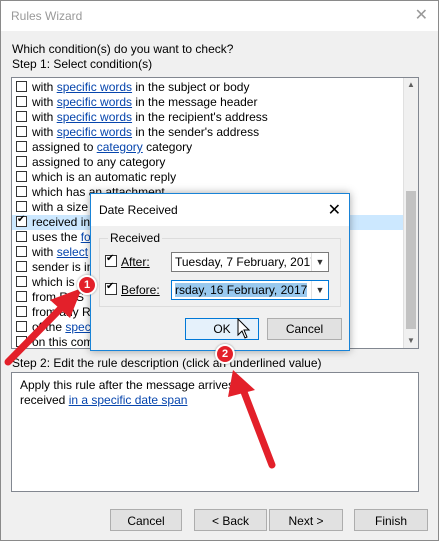  Describe the element at coordinates (225, 354) in the screenshot. I see `annotation-badge-2: 2` at that location.